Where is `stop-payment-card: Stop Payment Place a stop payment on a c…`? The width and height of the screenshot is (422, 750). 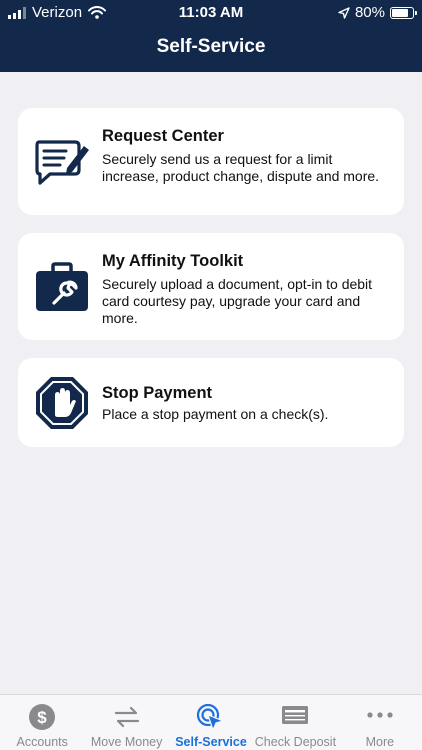 stop-payment-card: Stop Payment Place a stop payment on a c… is located at coordinates (211, 402).